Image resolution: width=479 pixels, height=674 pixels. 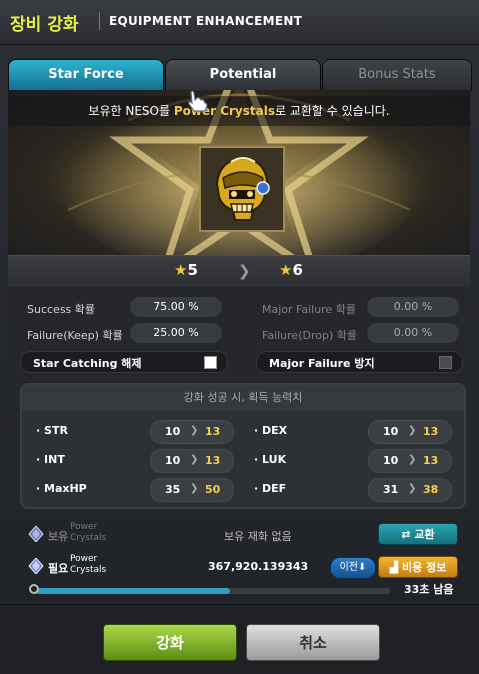 I want to click on star-catching-label: Star Catching 해제, so click(x=87, y=363).